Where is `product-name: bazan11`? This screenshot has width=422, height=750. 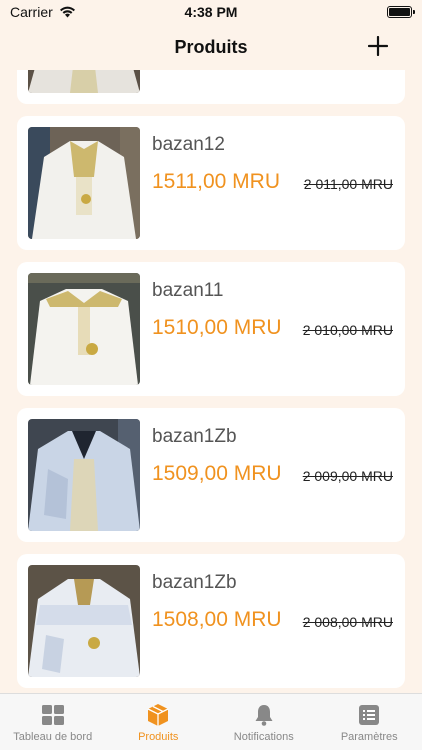 product-name: bazan11 is located at coordinates (188, 290).